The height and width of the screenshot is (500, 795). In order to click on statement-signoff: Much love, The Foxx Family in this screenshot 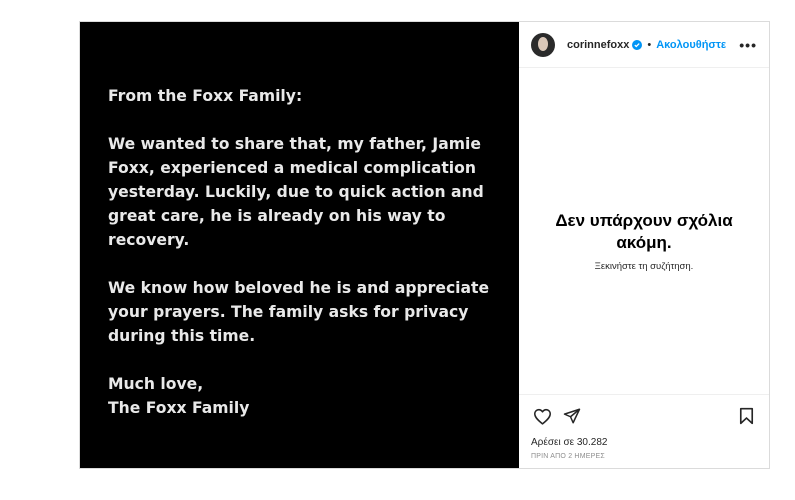, I will do `click(179, 396)`.